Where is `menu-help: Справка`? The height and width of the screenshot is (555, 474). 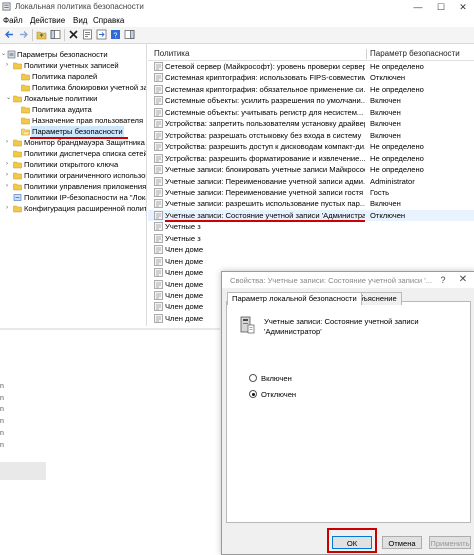
menu-help: Справка is located at coordinates (108, 20).